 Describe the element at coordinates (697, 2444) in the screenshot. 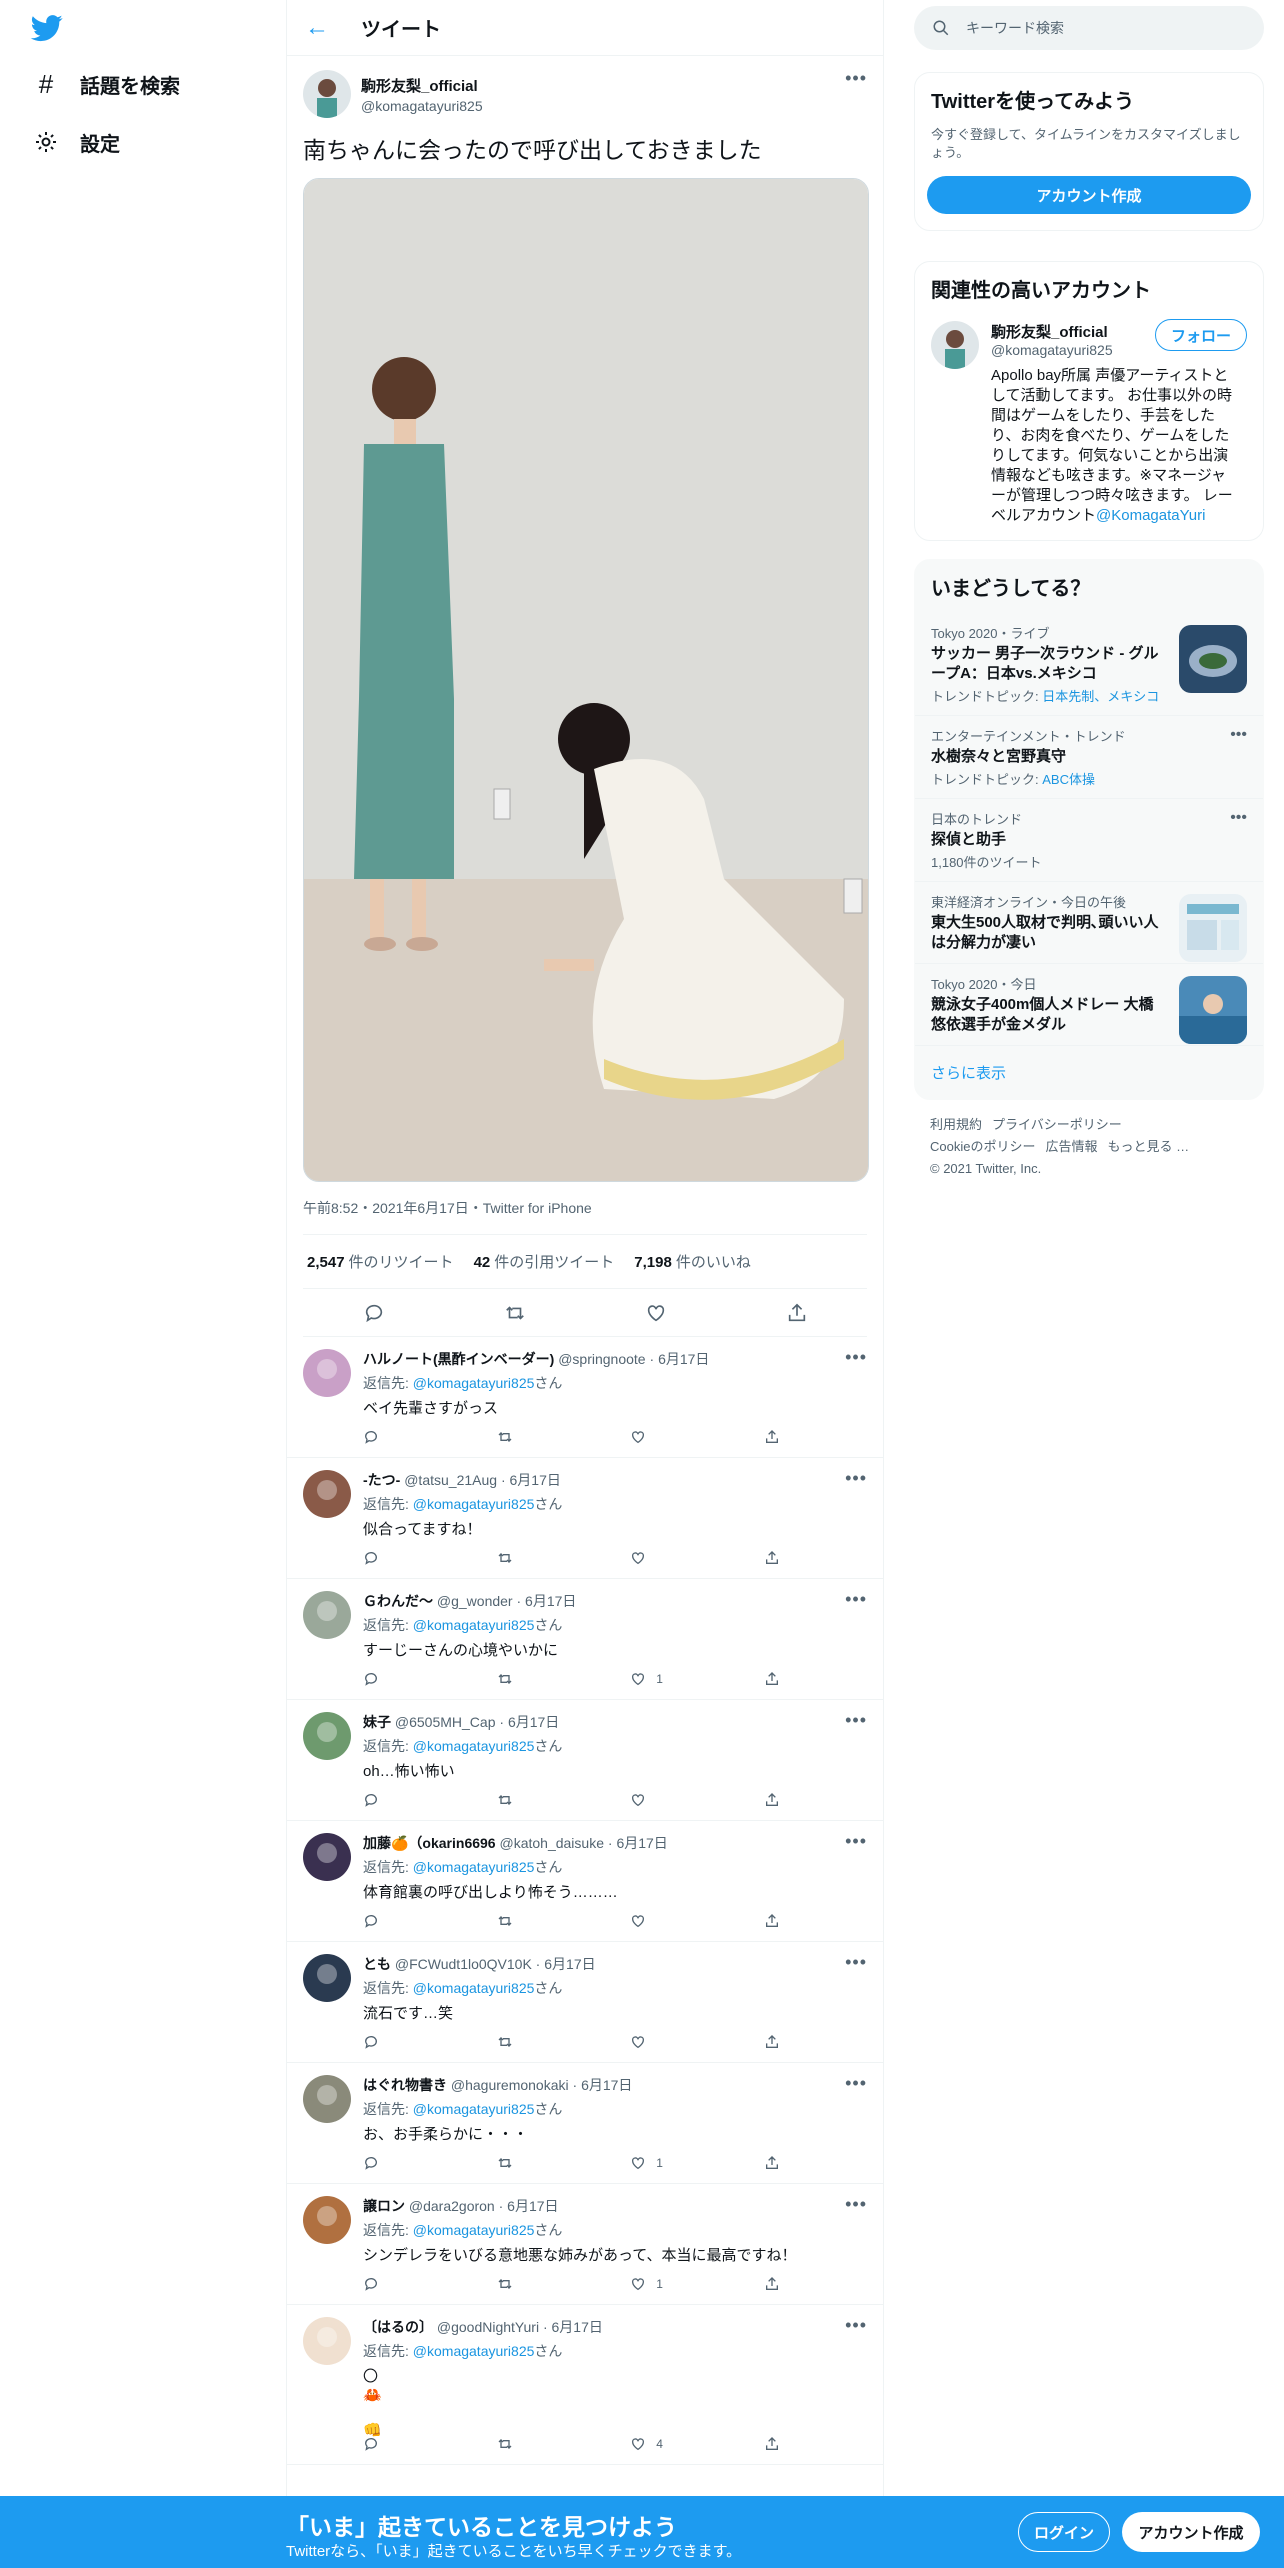

I see `like-icon: 4` at that location.